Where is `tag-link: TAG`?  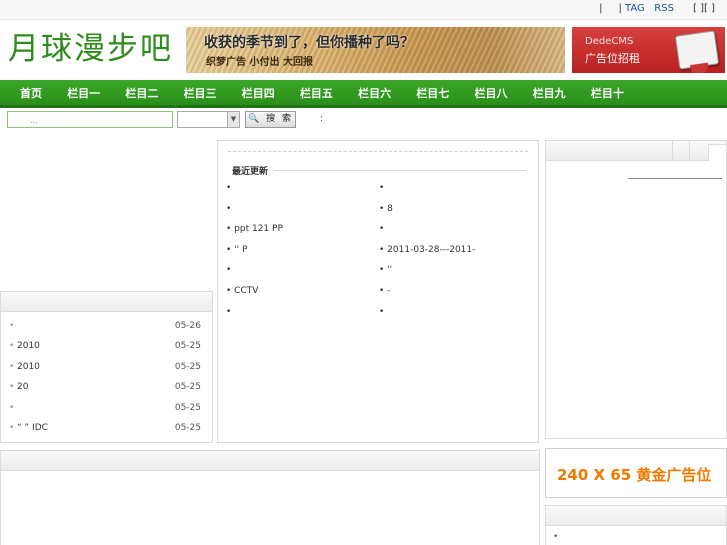 tag-link: TAG is located at coordinates (635, 8).